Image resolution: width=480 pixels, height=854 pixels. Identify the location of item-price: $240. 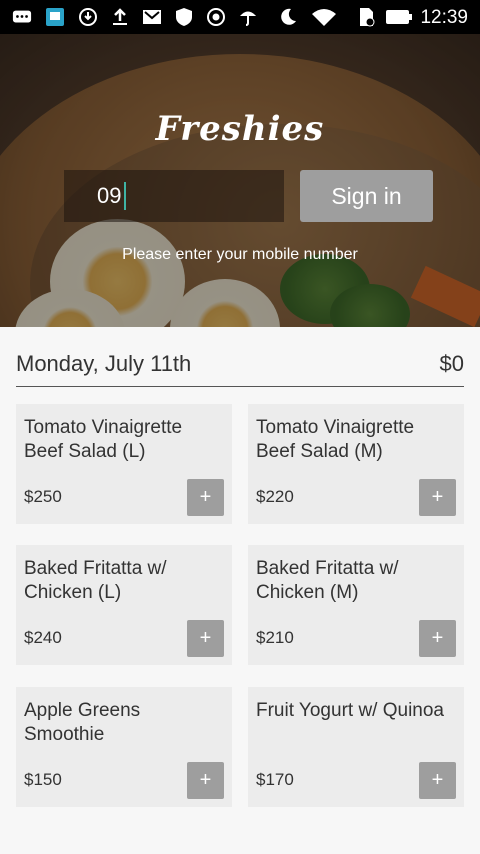
(43, 637).